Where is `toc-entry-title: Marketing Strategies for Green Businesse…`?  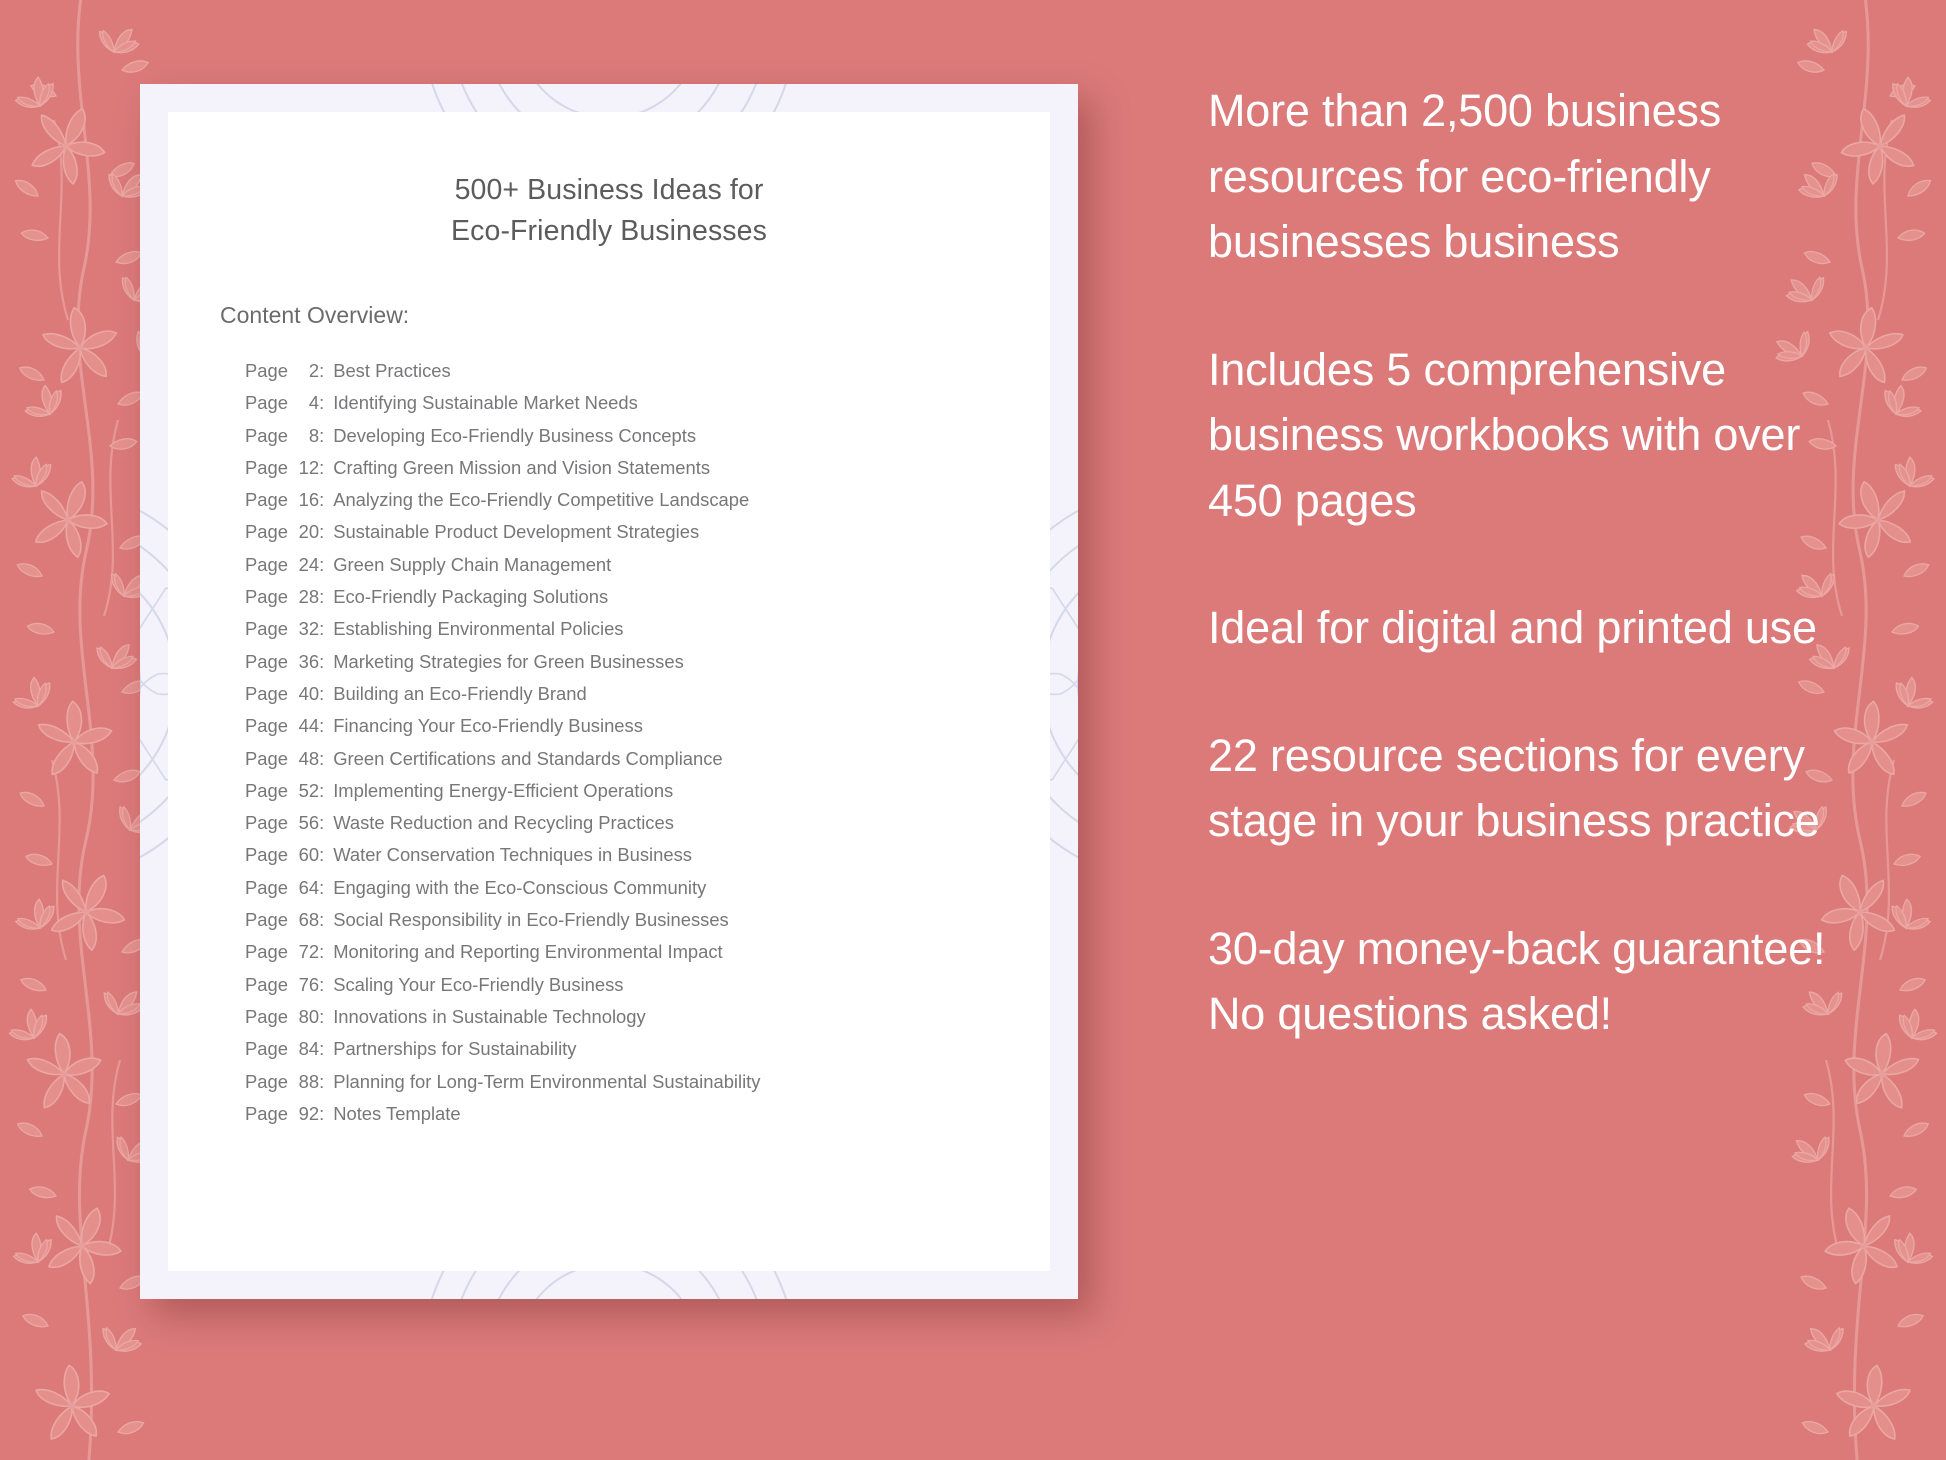
toc-entry-title: Marketing Strategies for Green Businesse… is located at coordinates (508, 661).